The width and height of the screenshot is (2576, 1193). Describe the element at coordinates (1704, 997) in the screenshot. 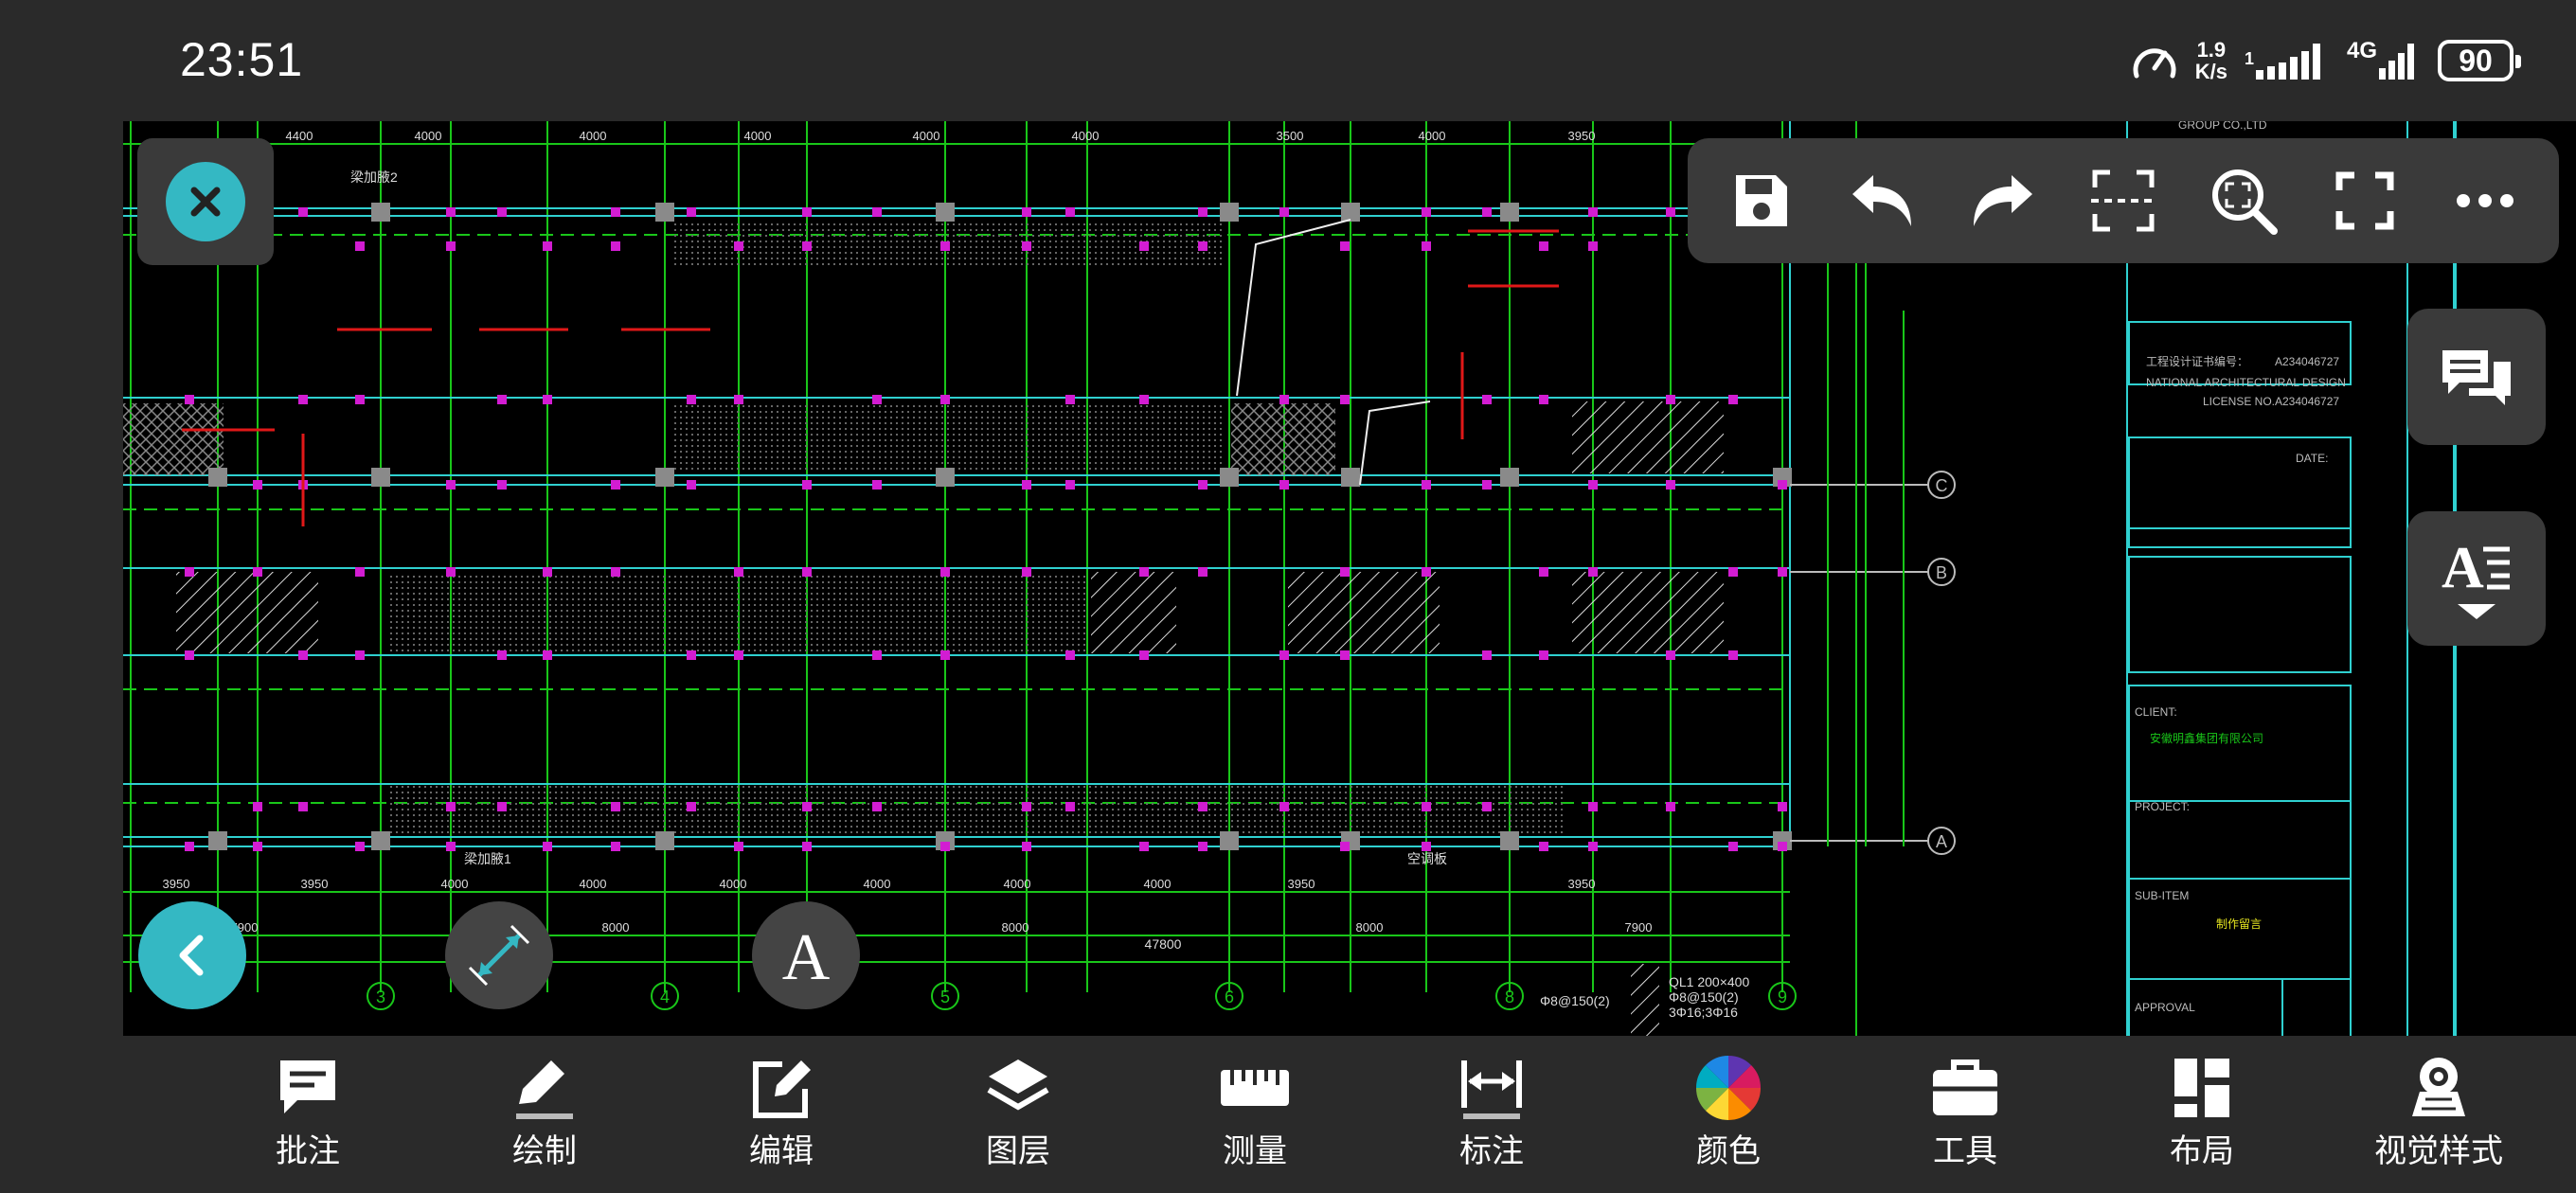

I see `beam-note-2: Φ8@150(2)` at that location.